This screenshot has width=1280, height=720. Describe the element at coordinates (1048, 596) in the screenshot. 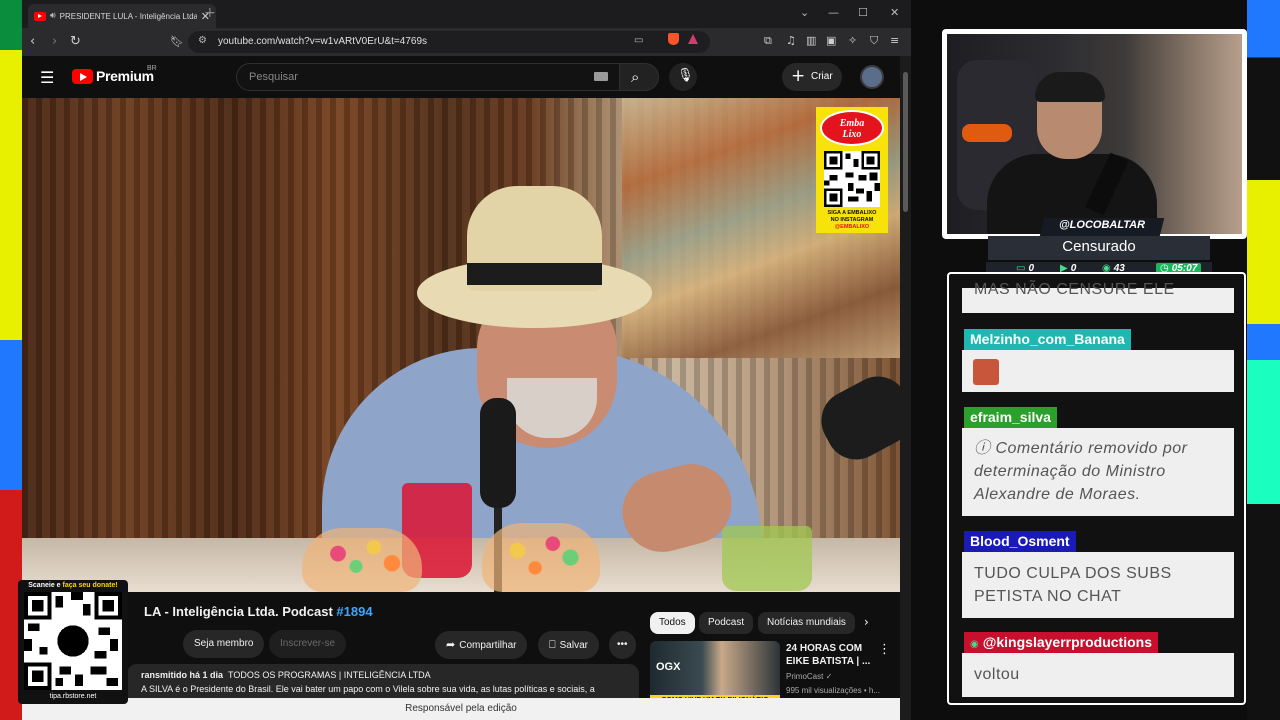

I see `chat-message-text: PETISTA NO CHAT` at that location.